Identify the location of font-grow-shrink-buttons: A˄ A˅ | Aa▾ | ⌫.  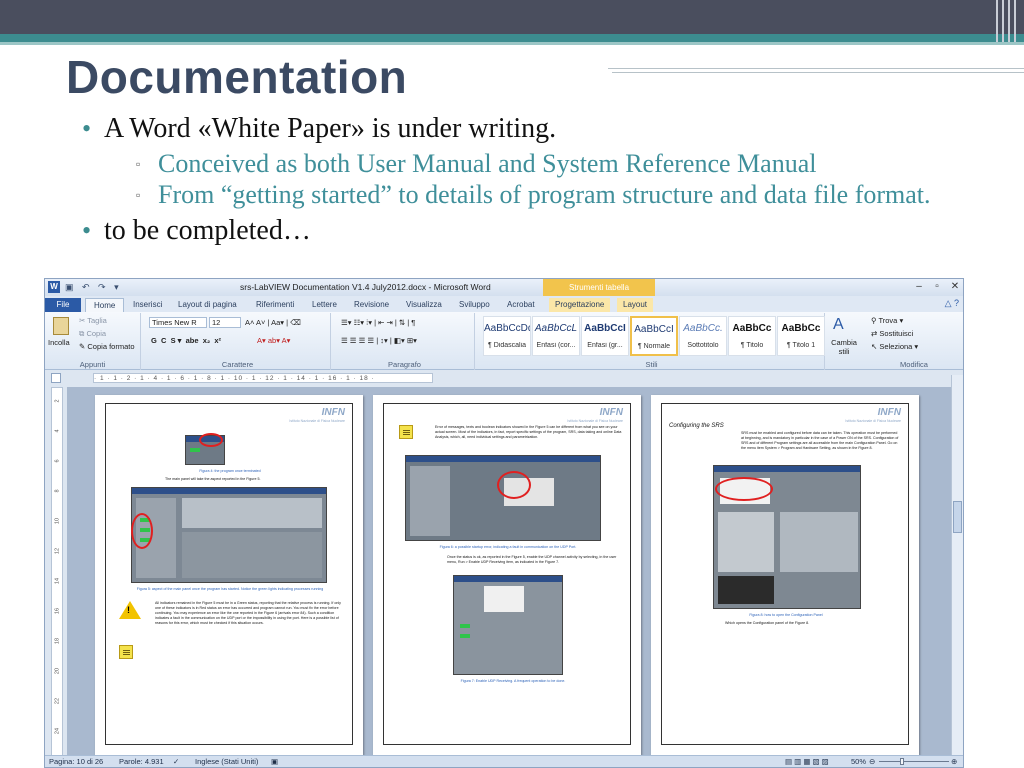
(273, 322).